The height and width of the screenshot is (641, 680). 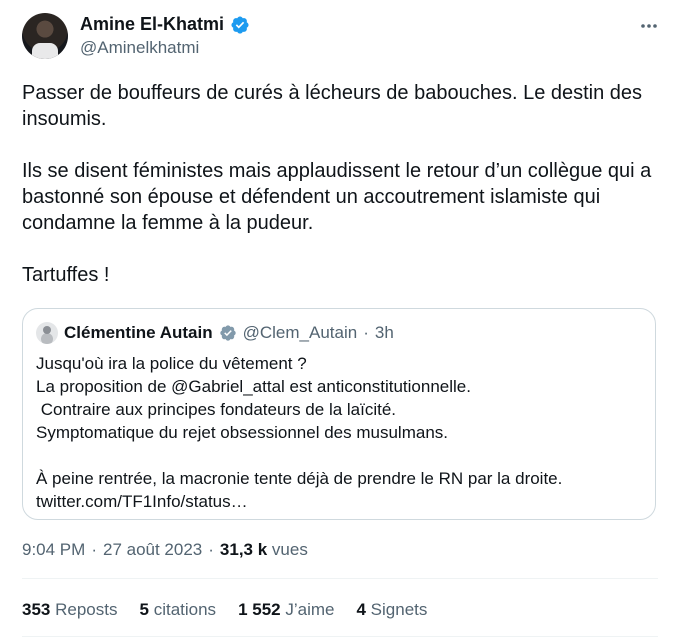 I want to click on quoted-author-handle: @Clem_Autain, so click(x=300, y=333).